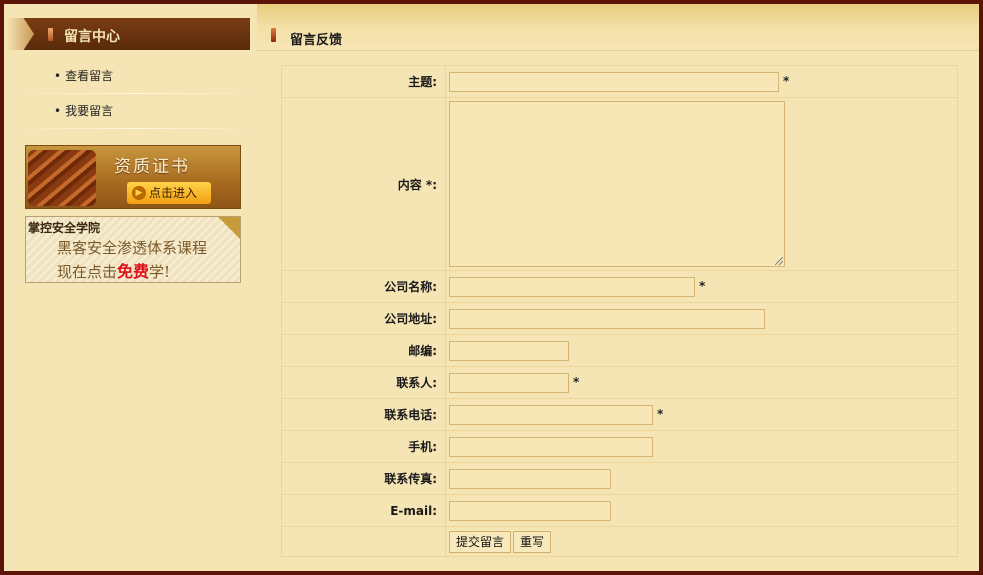  Describe the element at coordinates (619, 350) in the screenshot. I see `form-row-zip: 邮编:` at that location.